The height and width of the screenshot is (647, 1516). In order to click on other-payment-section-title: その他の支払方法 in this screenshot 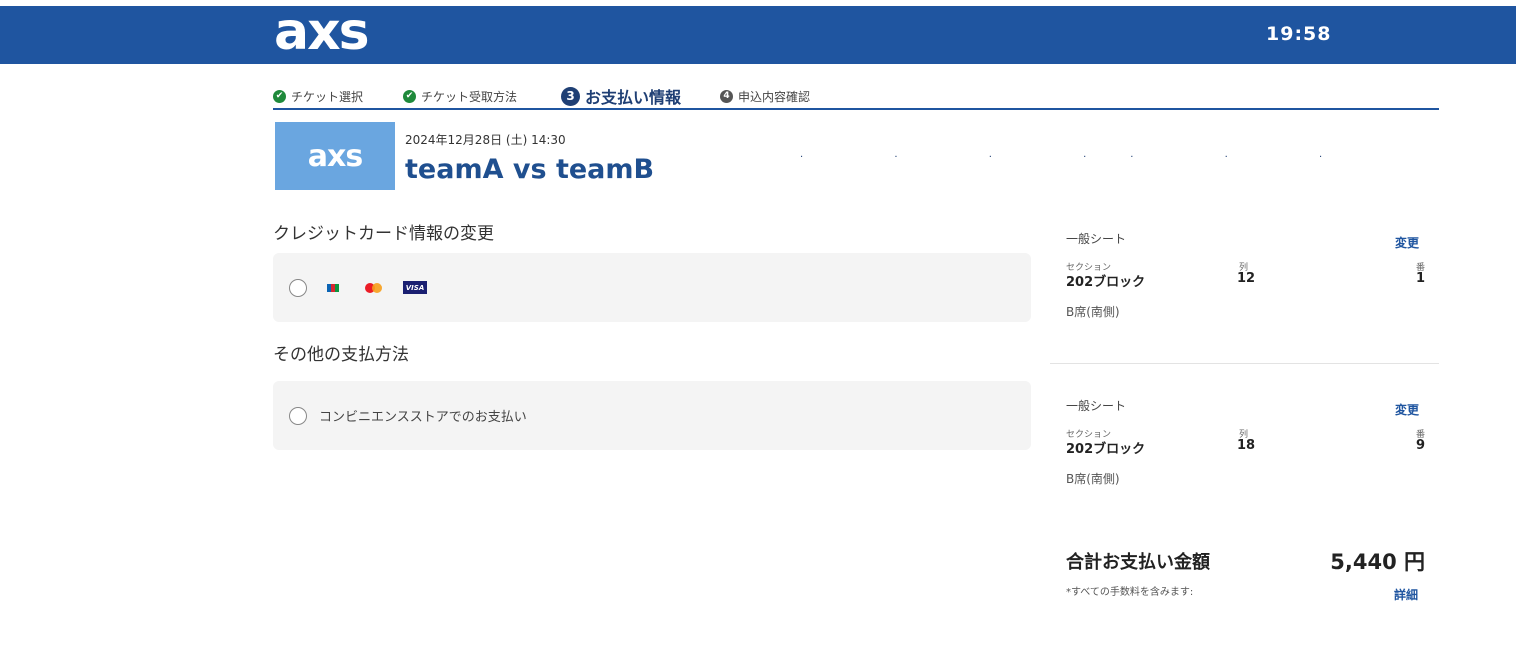, I will do `click(341, 355)`.